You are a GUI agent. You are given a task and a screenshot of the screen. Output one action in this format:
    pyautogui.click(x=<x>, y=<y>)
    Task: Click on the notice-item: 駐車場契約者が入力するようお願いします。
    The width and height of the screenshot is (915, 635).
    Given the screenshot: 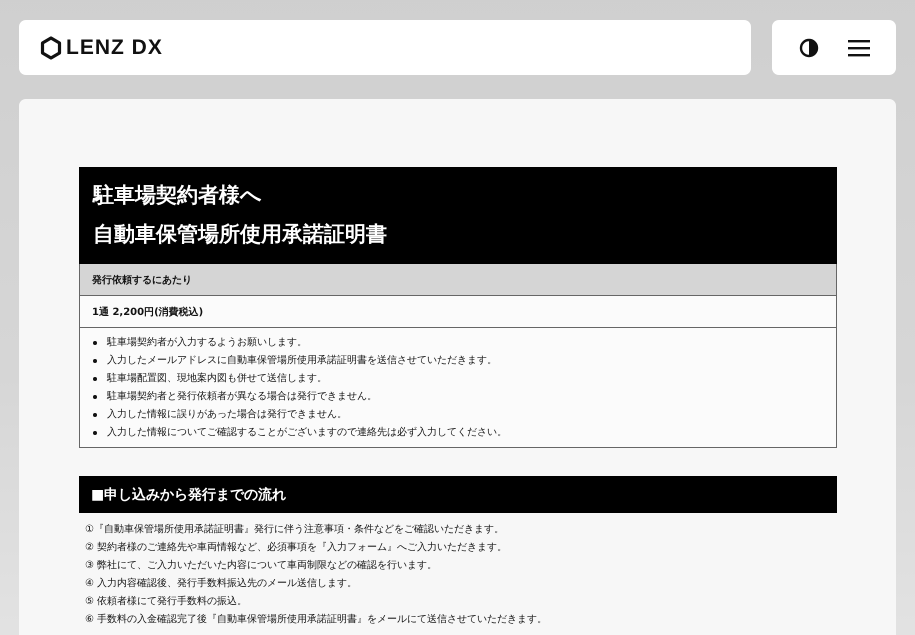 What is the action you would take?
    pyautogui.click(x=207, y=343)
    